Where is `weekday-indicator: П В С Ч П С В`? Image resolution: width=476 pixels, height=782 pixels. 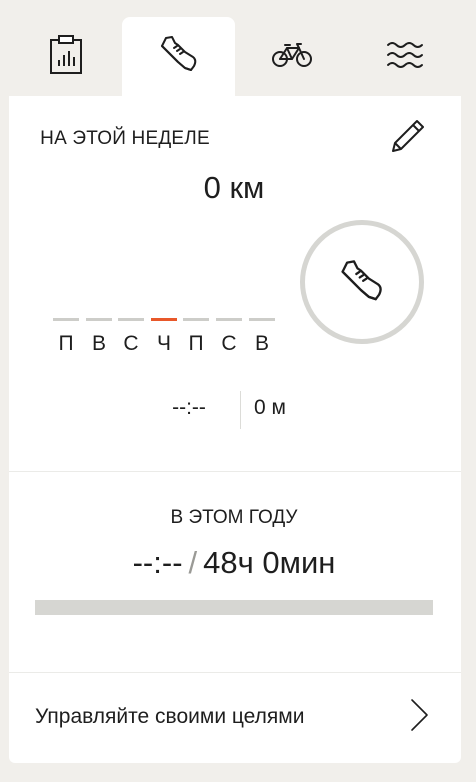 weekday-indicator: П В С Ч П С В is located at coordinates (165, 338).